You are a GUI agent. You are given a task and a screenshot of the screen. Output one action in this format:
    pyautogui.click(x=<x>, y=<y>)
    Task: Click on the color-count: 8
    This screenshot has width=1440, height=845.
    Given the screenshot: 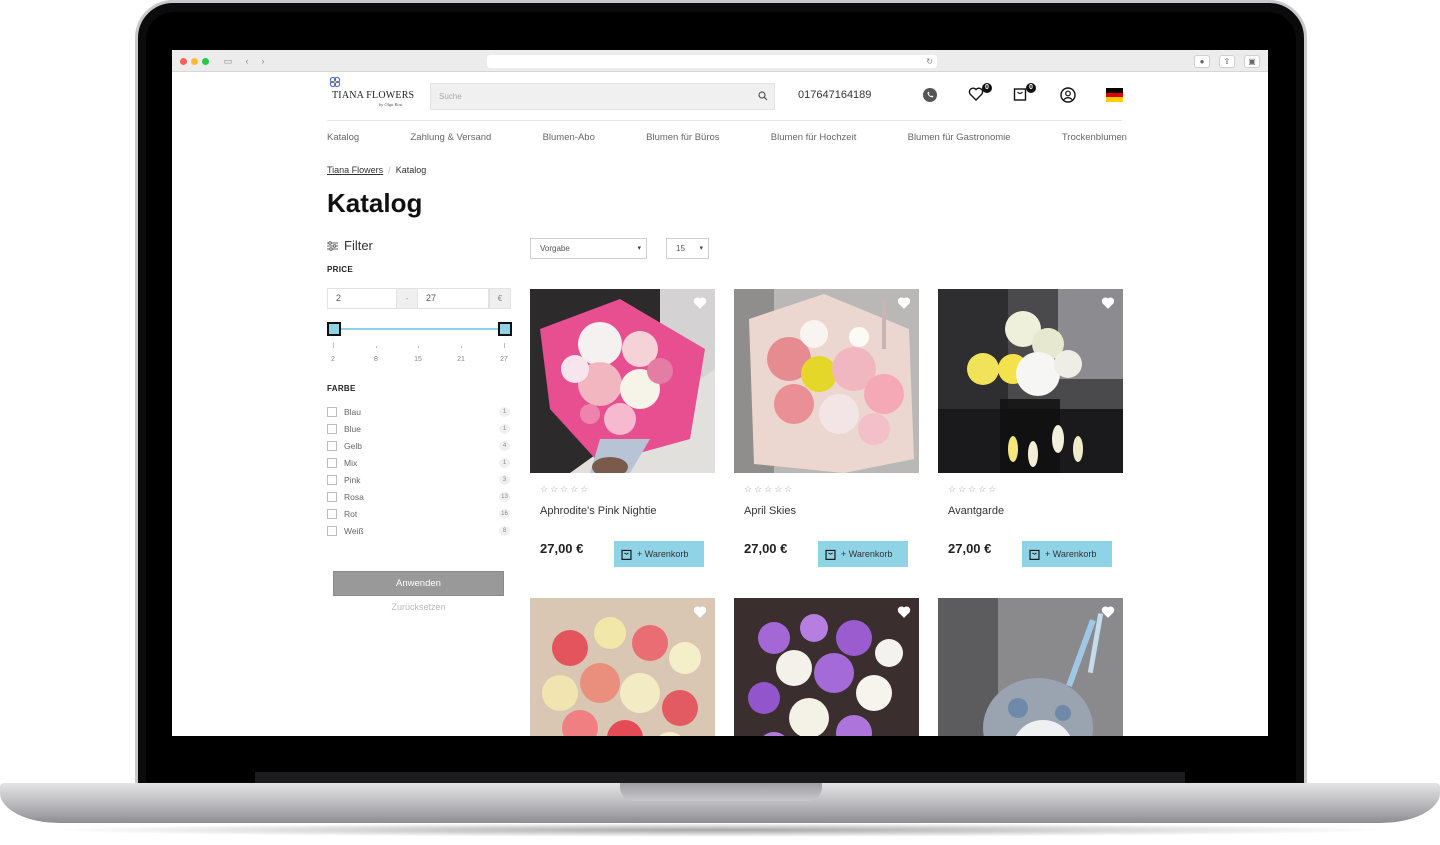 What is the action you would take?
    pyautogui.click(x=504, y=531)
    